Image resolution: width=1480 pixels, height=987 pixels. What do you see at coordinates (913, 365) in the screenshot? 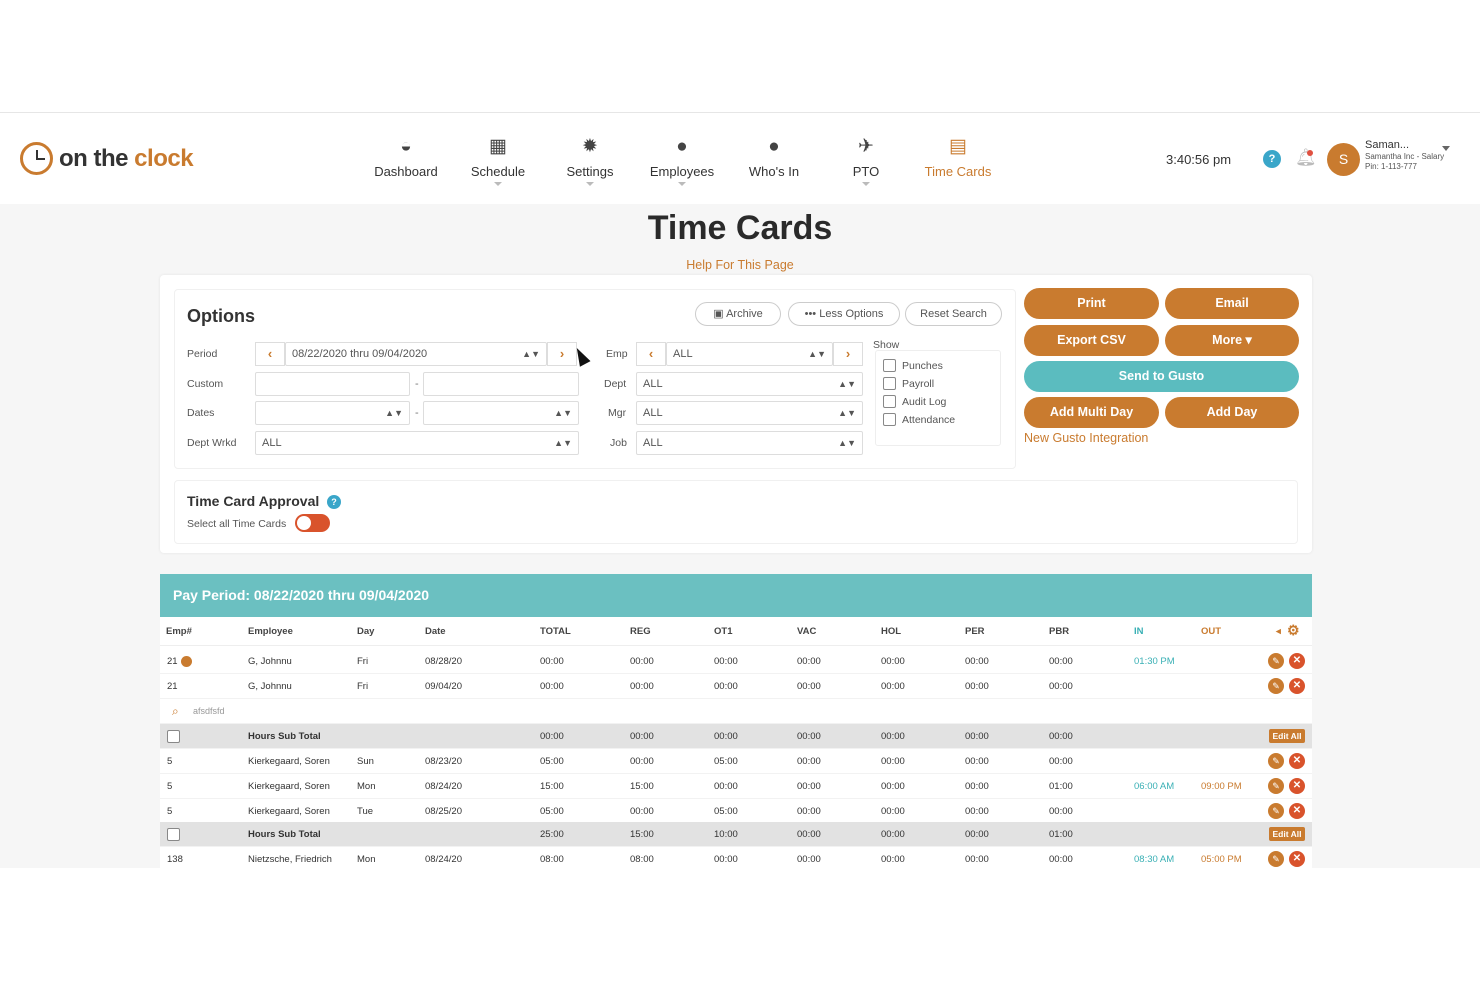
I see `show-punches-option: Punches` at bounding box center [913, 365].